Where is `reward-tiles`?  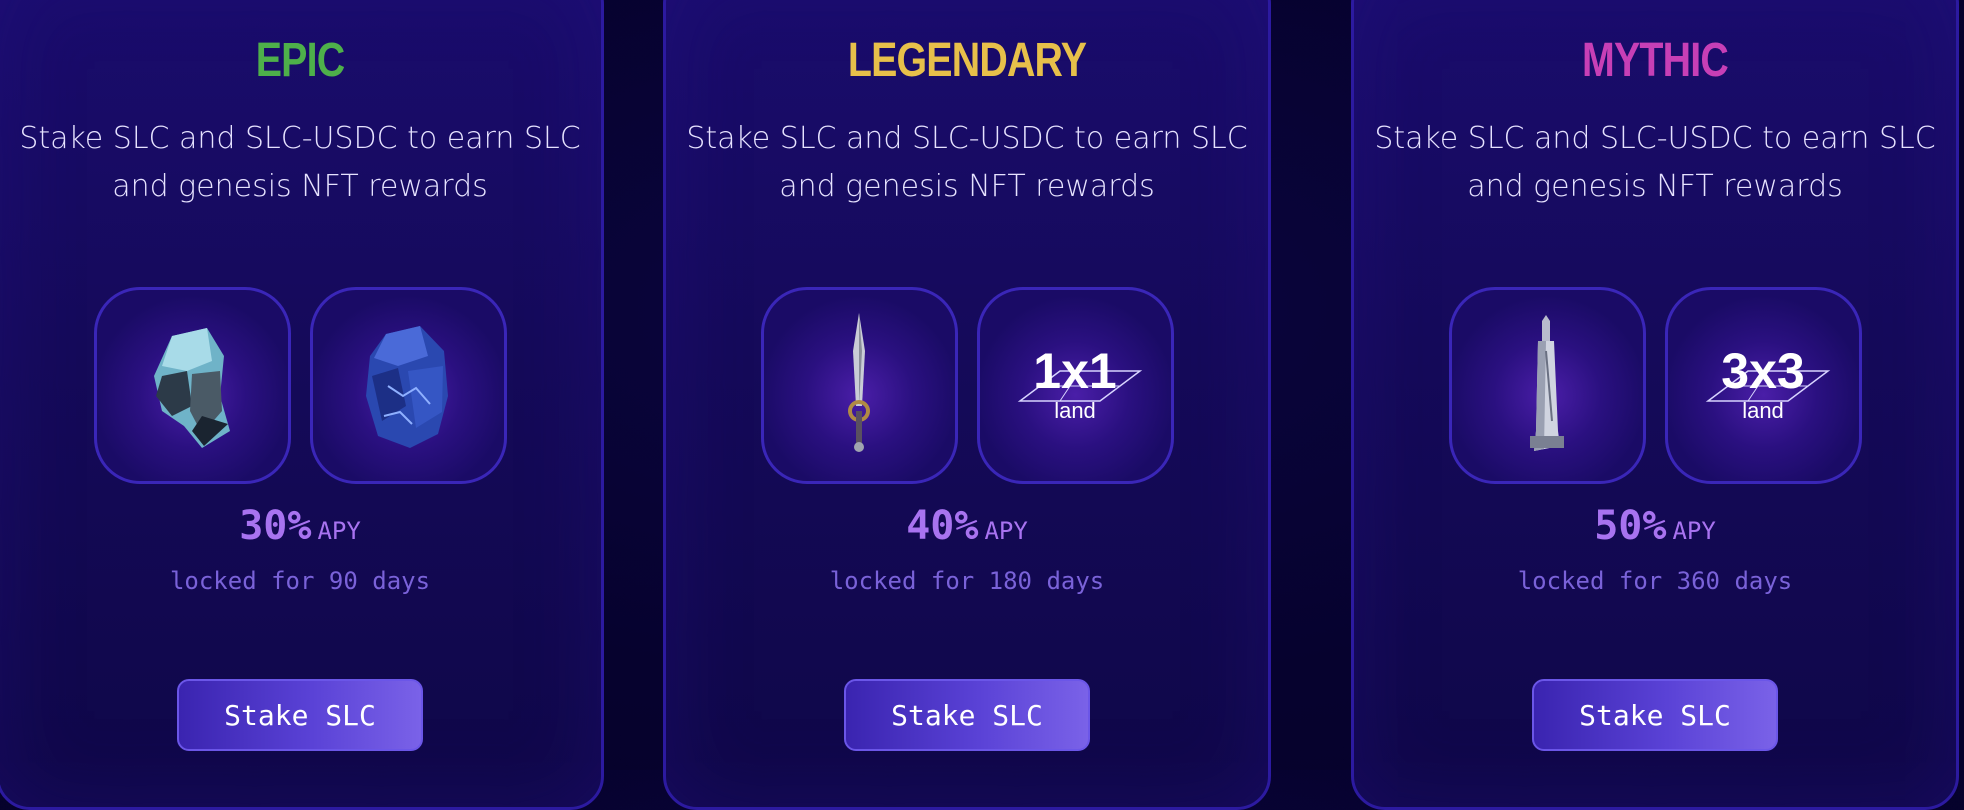
reward-tiles is located at coordinates (300, 385).